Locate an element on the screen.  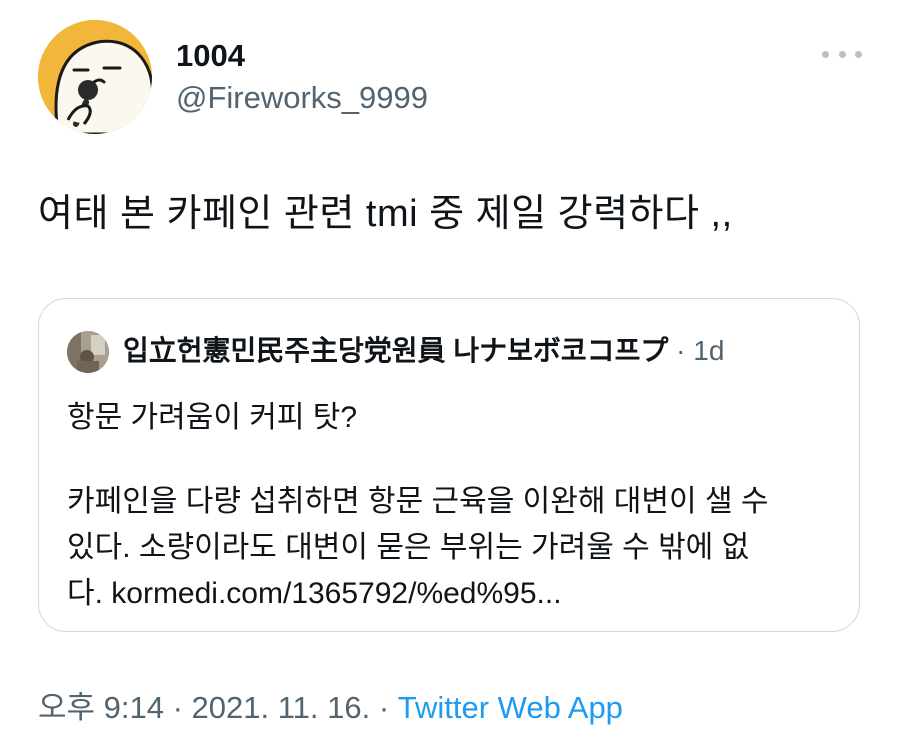
tweet-timestamp: 오후 9:14 · 2021. 11. 16. · is located at coordinates (218, 707).